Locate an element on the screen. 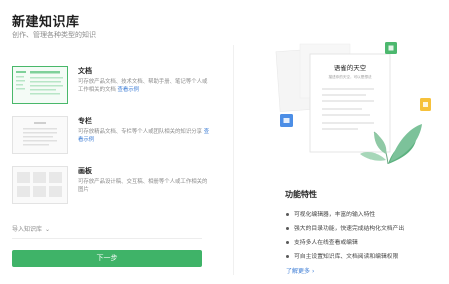 The width and height of the screenshot is (449, 284). page-title: 新建知识库 is located at coordinates (46, 22).